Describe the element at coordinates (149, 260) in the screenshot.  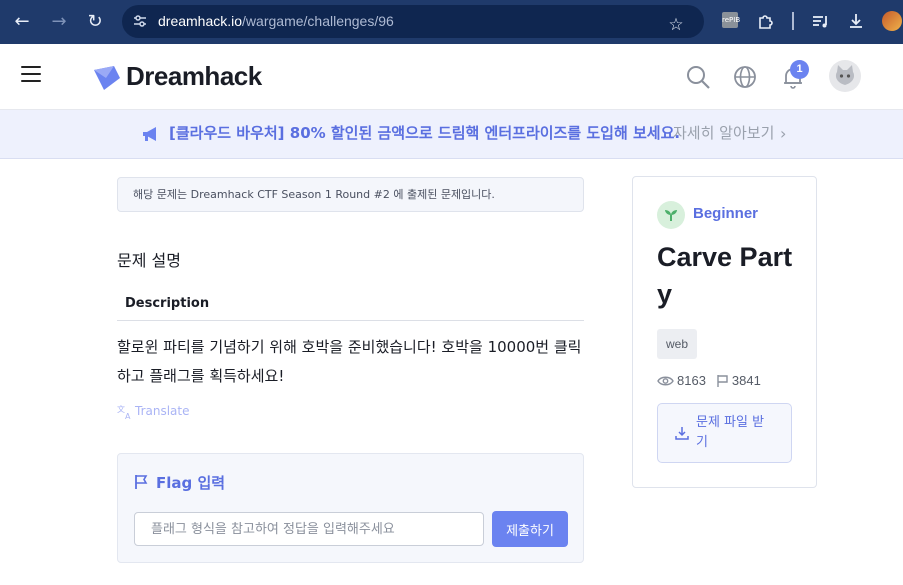
I see `section-title: 문제 설명` at that location.